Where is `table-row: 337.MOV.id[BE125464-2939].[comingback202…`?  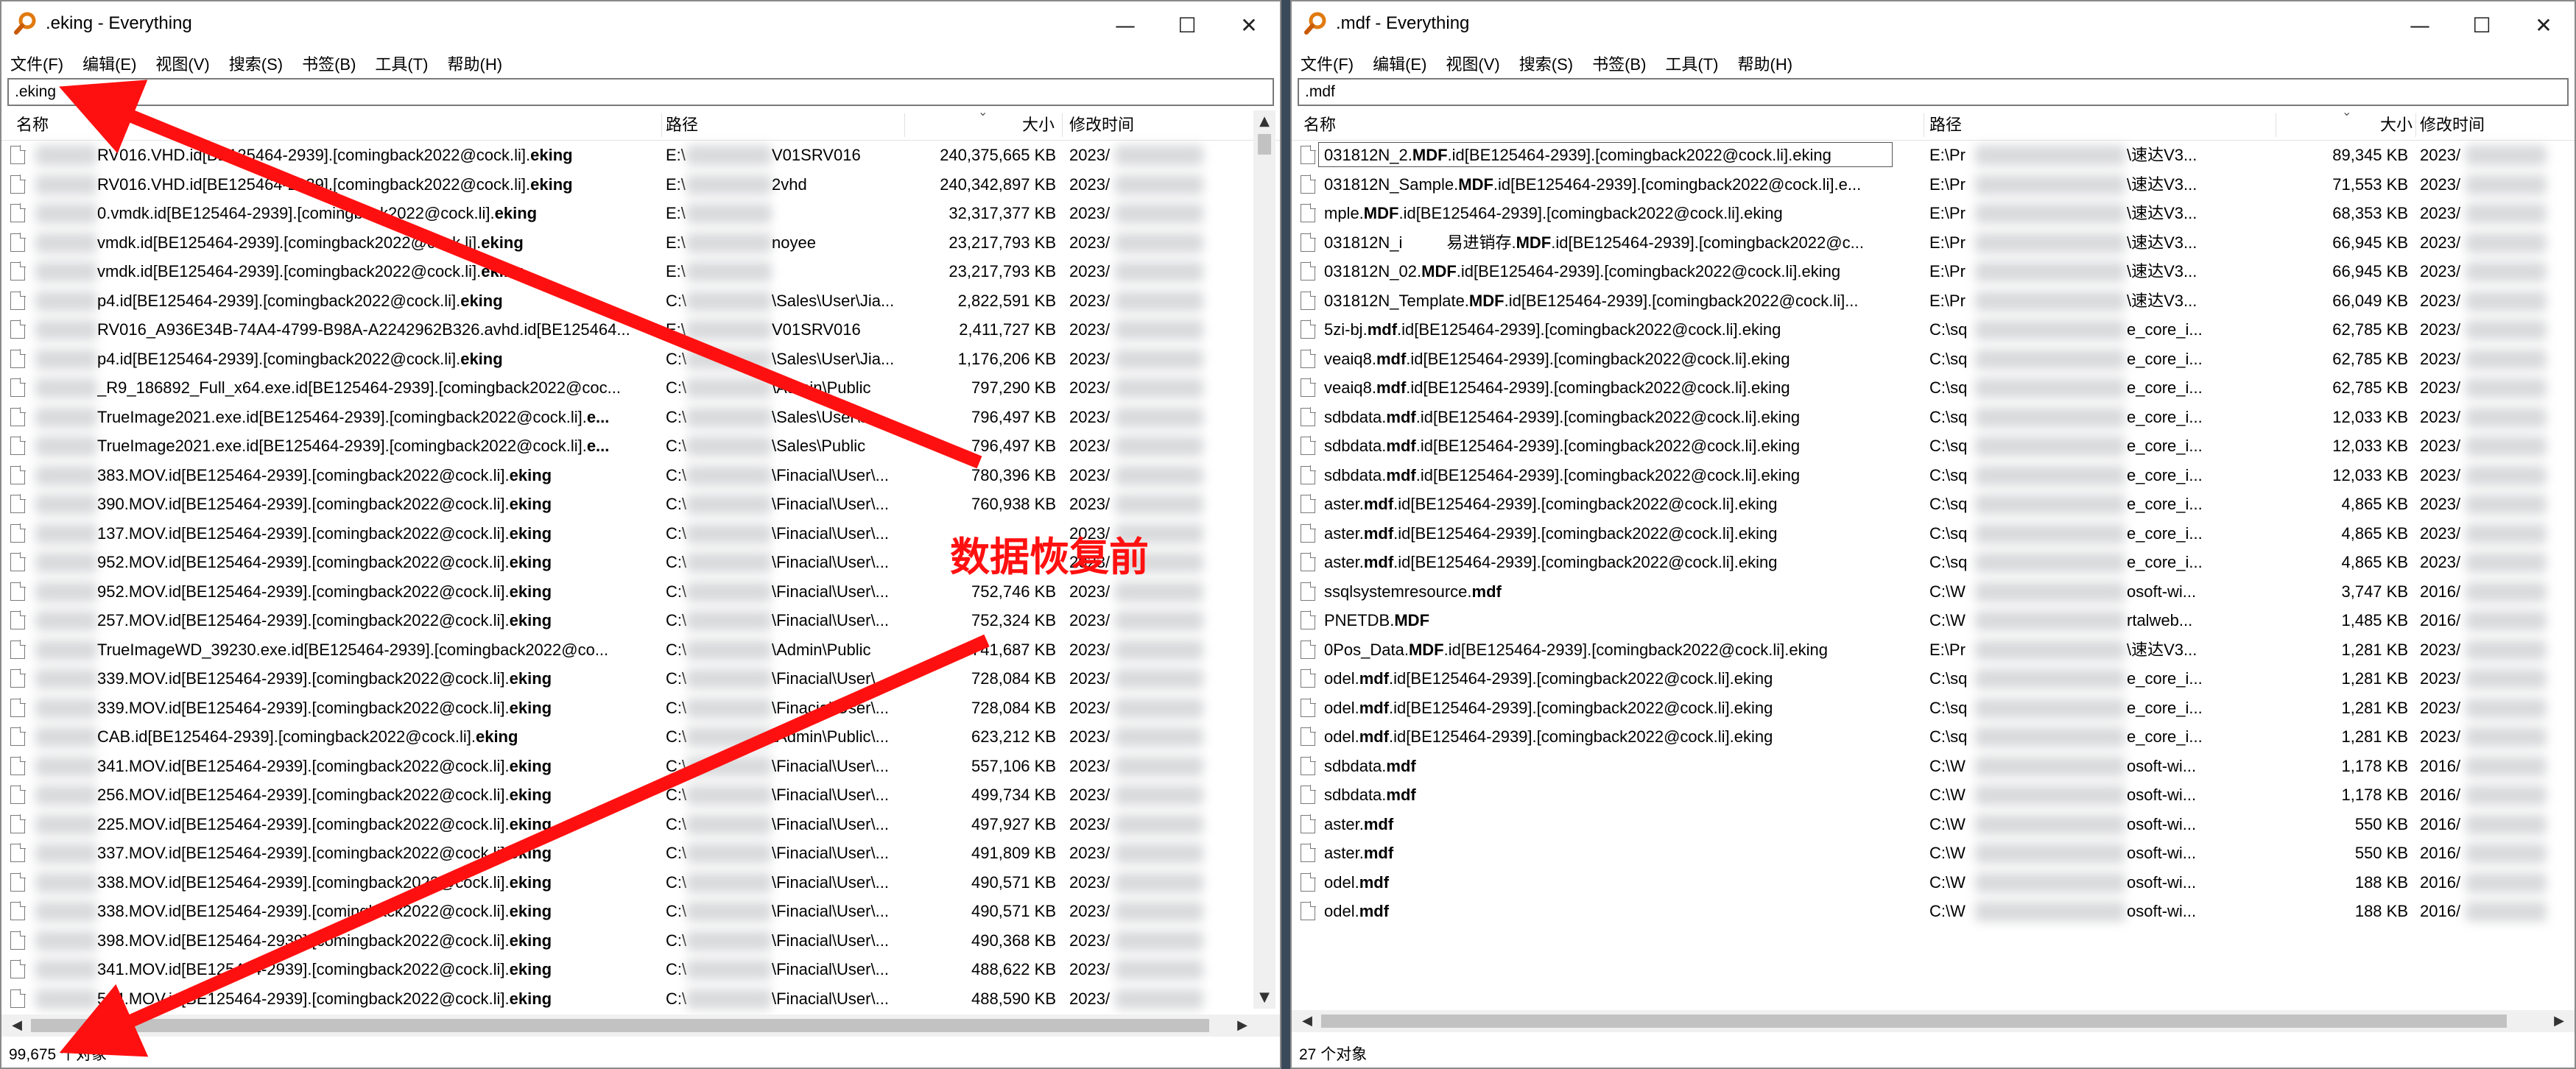 table-row: 337.MOV.id[BE125464-2939].[comingback202… is located at coordinates (640, 853).